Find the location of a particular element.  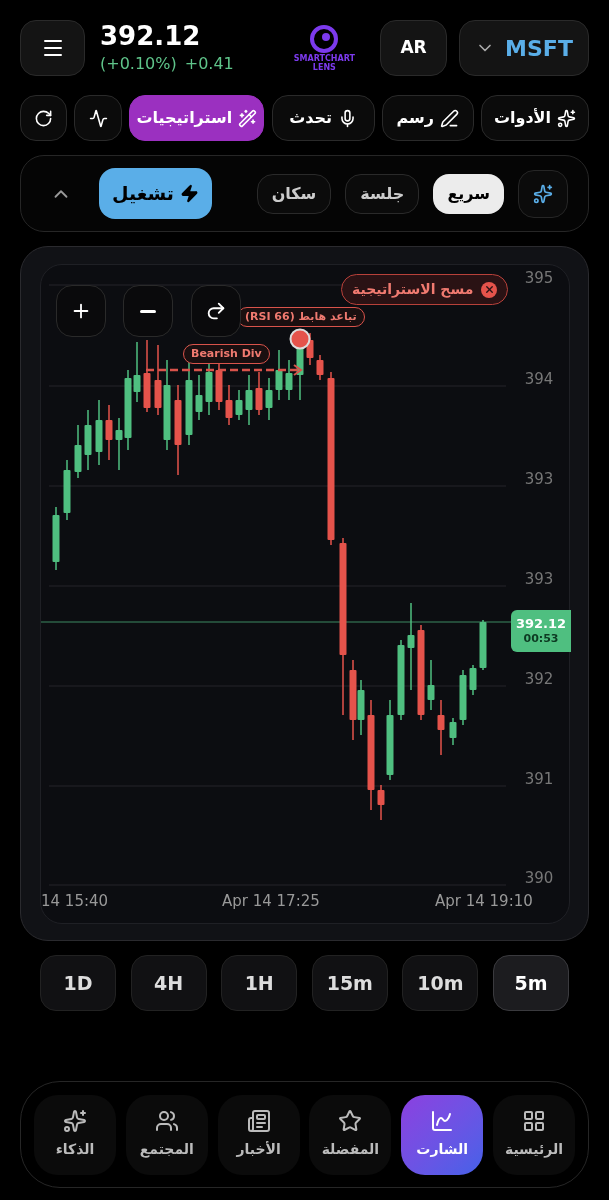

x-axis-label: 14 15:40 is located at coordinates (75, 901).